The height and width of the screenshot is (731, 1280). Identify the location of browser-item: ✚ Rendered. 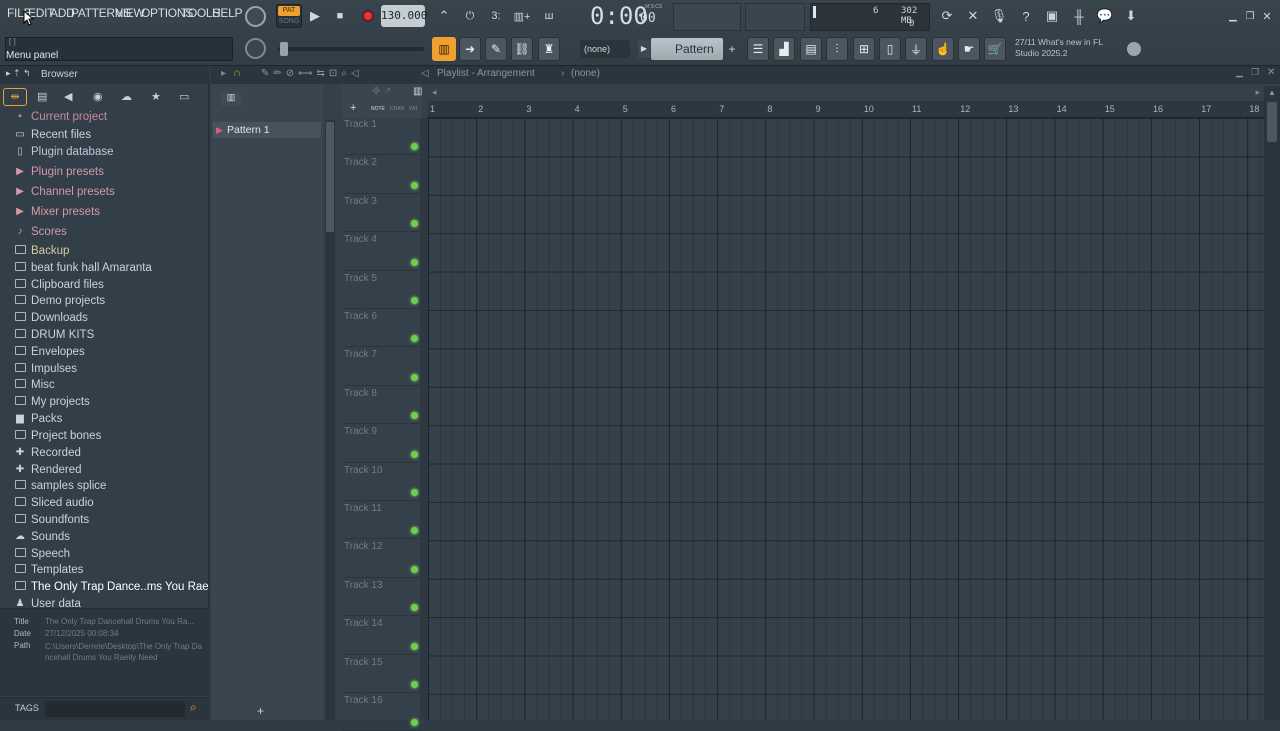
(48, 469).